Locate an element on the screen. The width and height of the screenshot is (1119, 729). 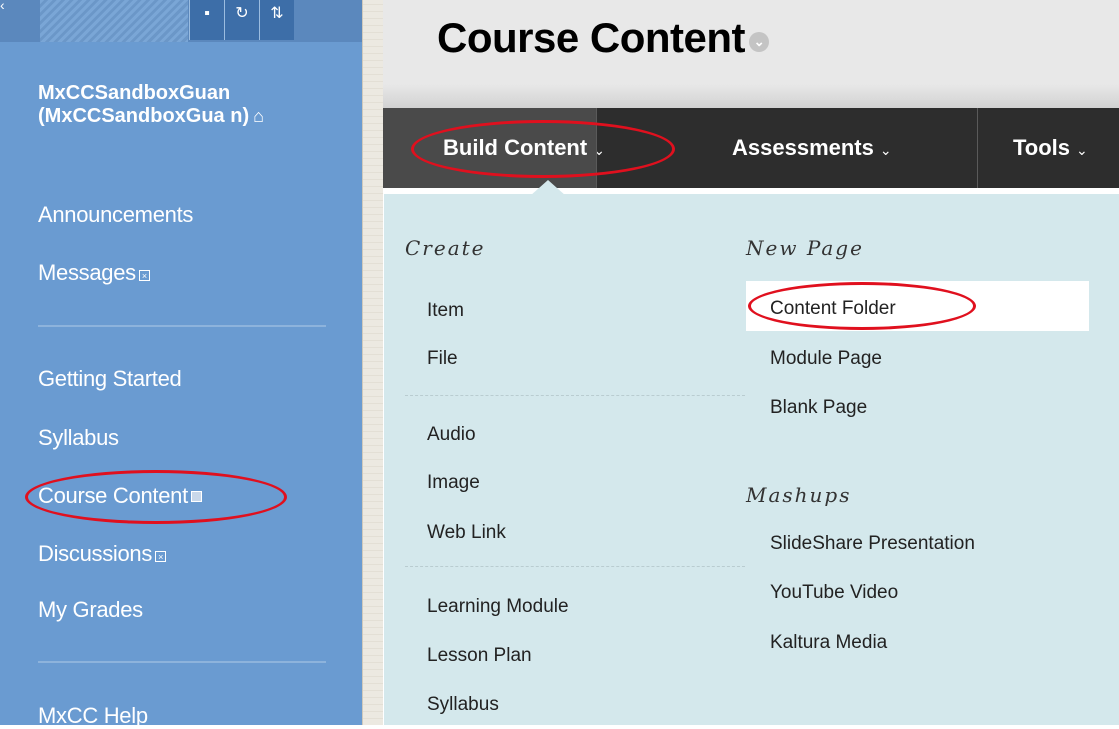
tools-button: Tools ⌄ is located at coordinates (1050, 148).